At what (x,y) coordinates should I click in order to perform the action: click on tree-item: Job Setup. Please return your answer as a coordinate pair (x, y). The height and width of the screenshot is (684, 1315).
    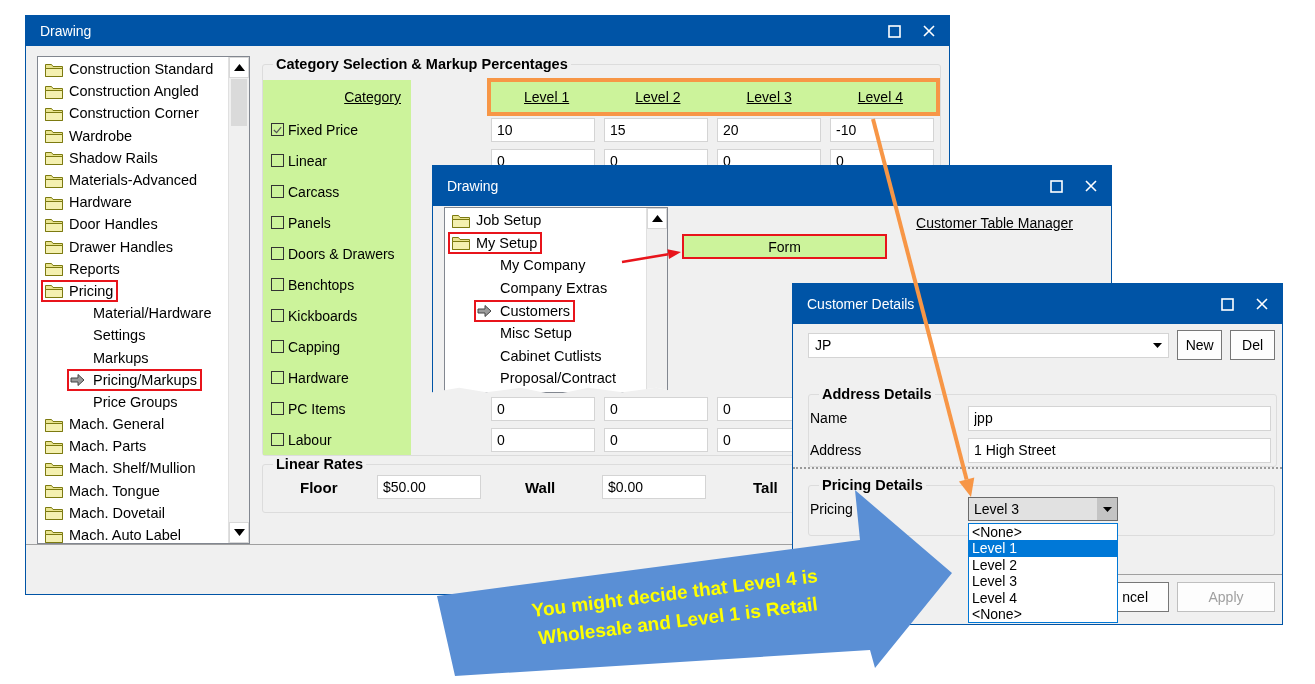
    Looking at the image, I should click on (497, 220).